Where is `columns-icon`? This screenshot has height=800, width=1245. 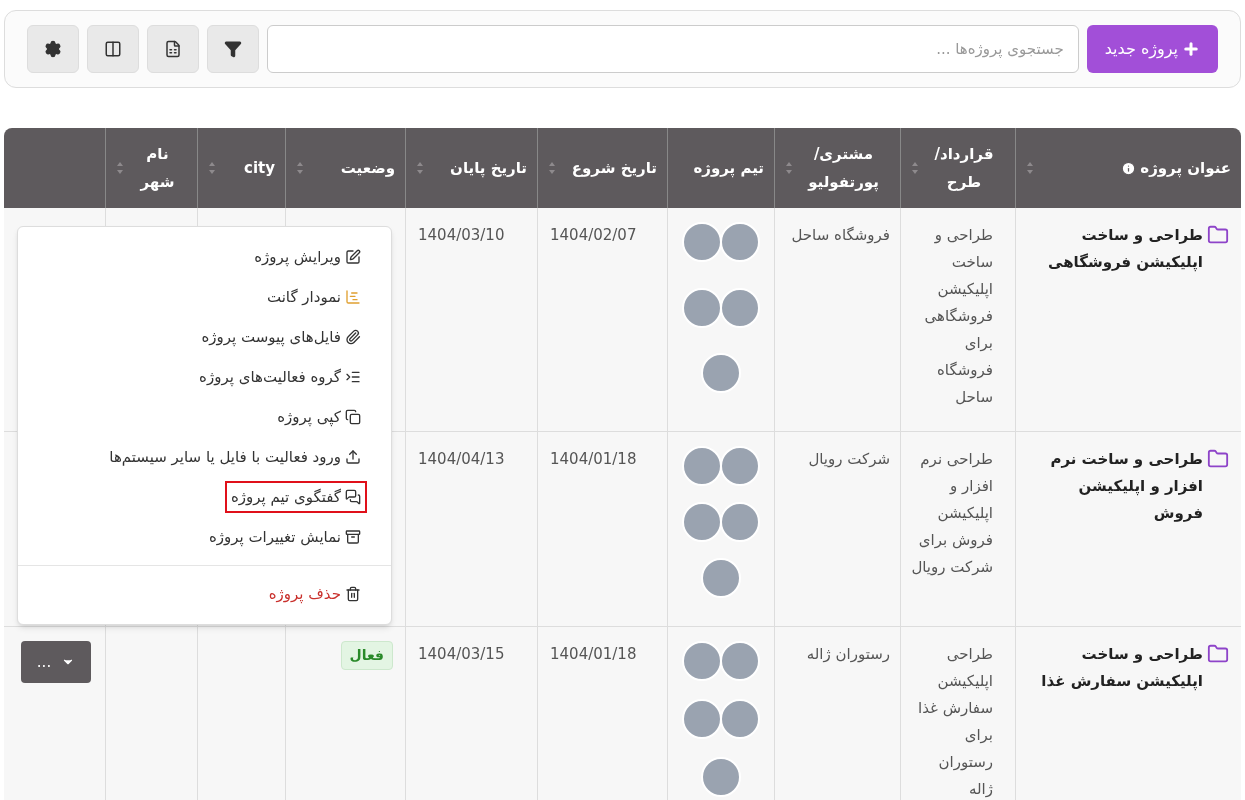
columns-icon is located at coordinates (113, 49).